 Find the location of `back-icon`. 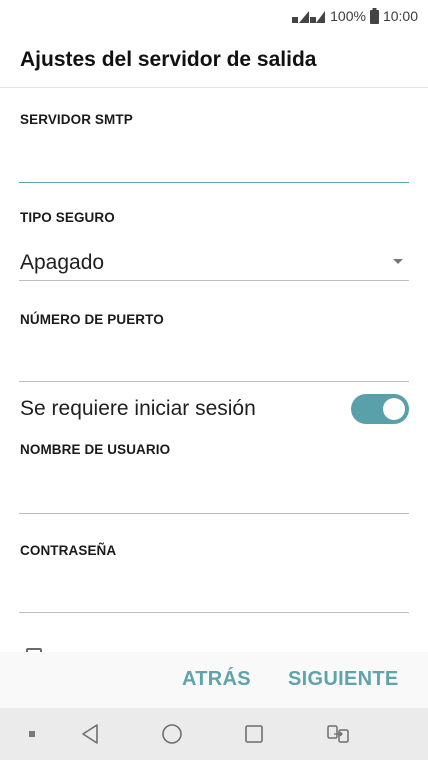

back-icon is located at coordinates (90, 734).